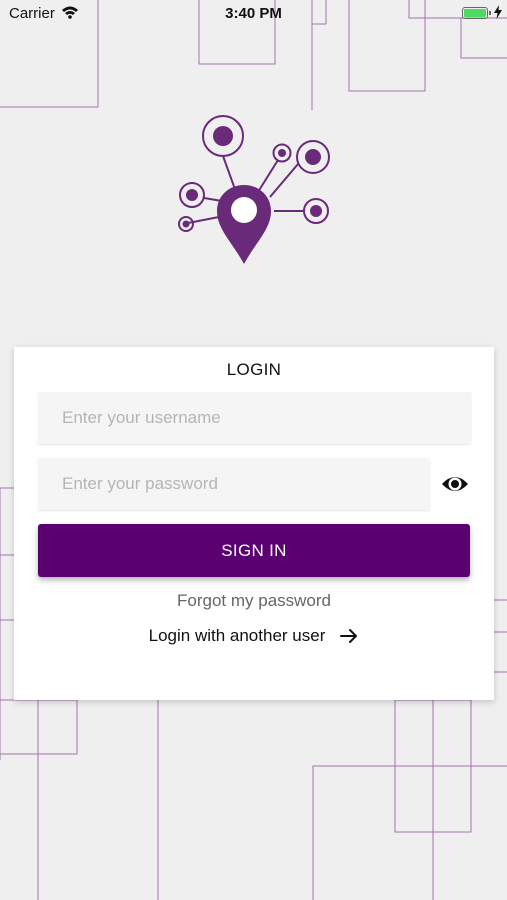 The image size is (507, 900). What do you see at coordinates (237, 635) in the screenshot?
I see `login-another-user-label: Login with another user` at bounding box center [237, 635].